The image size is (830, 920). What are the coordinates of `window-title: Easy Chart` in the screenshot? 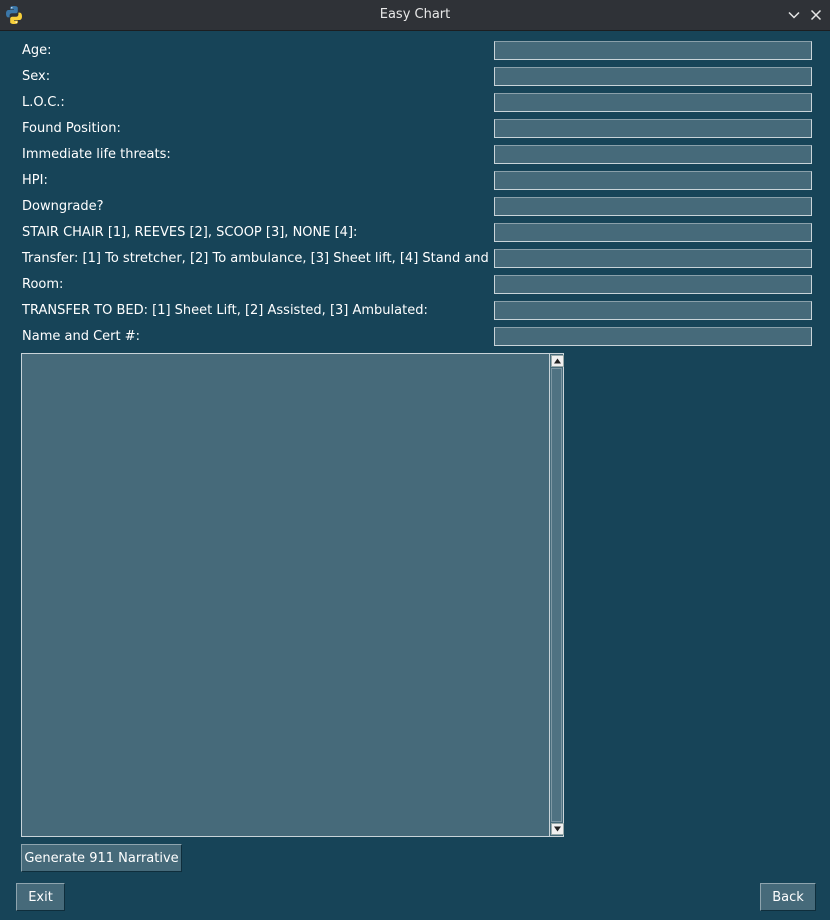 It's located at (415, 14).